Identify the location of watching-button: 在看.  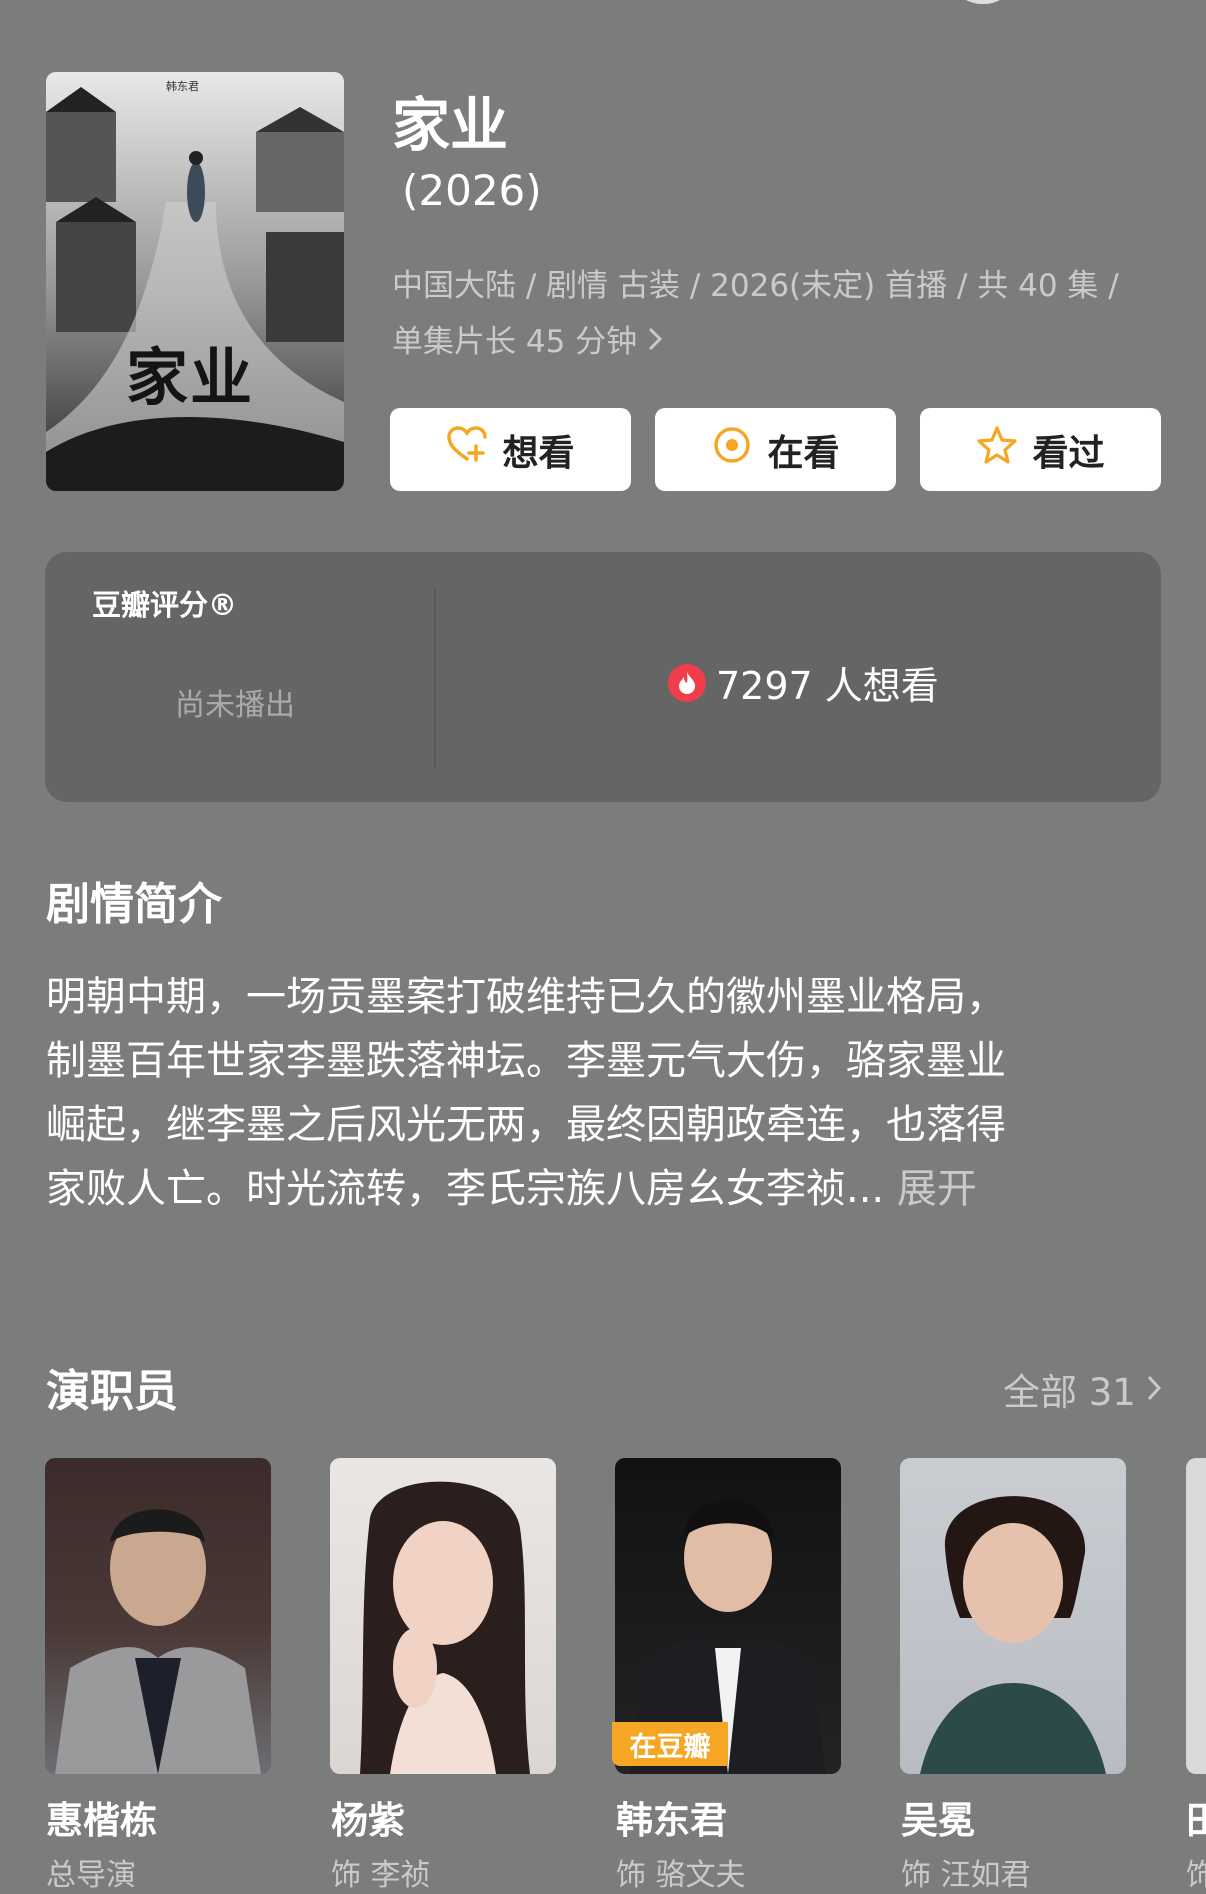
(775, 449).